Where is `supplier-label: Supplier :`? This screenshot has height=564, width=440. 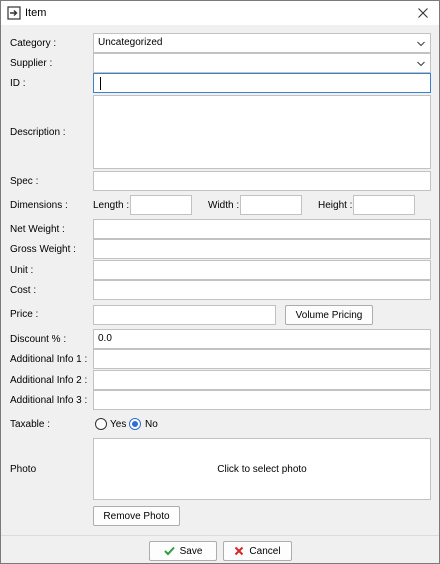
supplier-label: Supplier : is located at coordinates (31, 63).